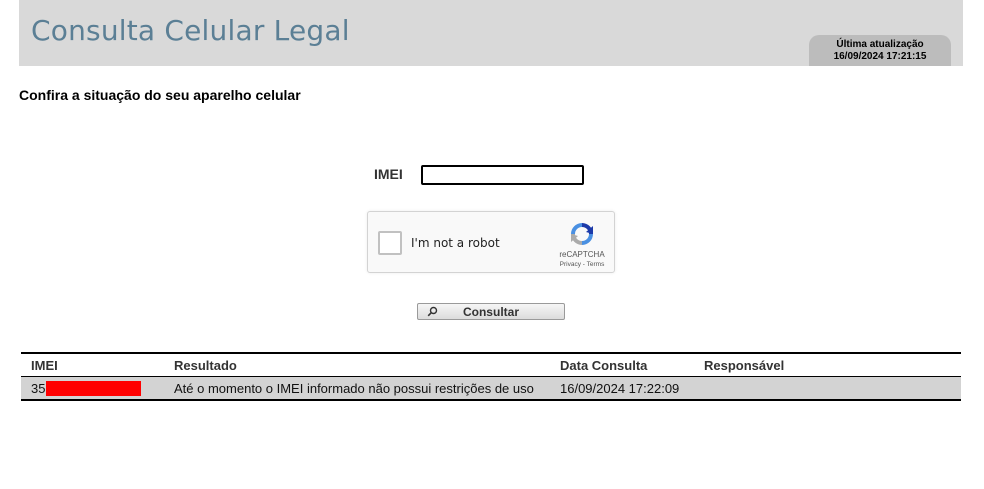  I want to click on redaction-block, so click(94, 388).